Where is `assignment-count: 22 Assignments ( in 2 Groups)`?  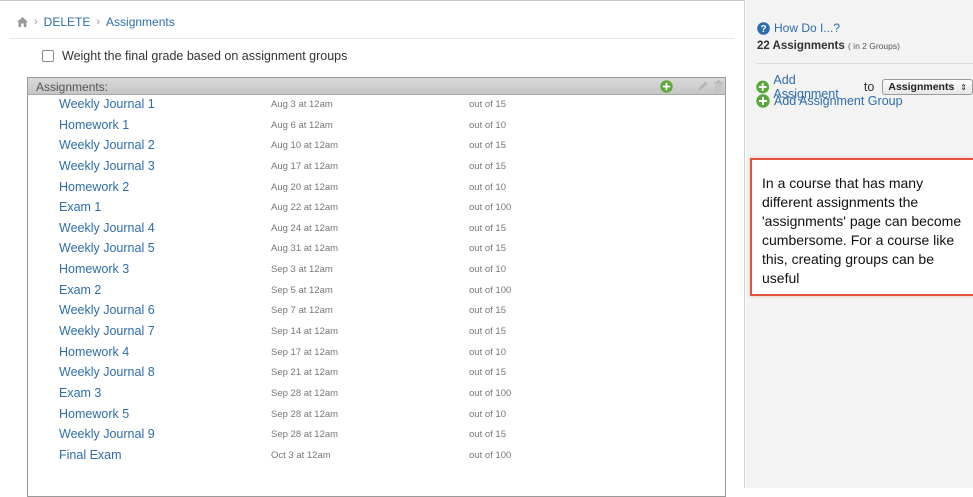 assignment-count: 22 Assignments ( in 2 Groups) is located at coordinates (828, 46).